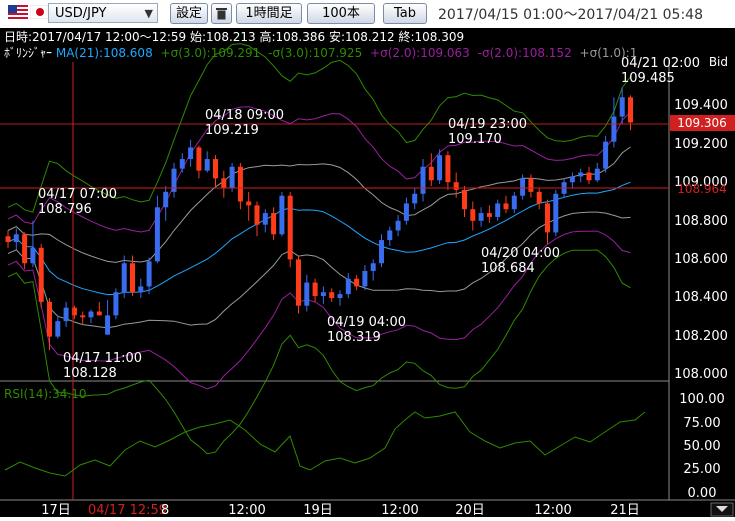 This screenshot has height=521, width=735. Describe the element at coordinates (244, 115) in the screenshot. I see `annotation-time: 04/18 09:00` at that location.